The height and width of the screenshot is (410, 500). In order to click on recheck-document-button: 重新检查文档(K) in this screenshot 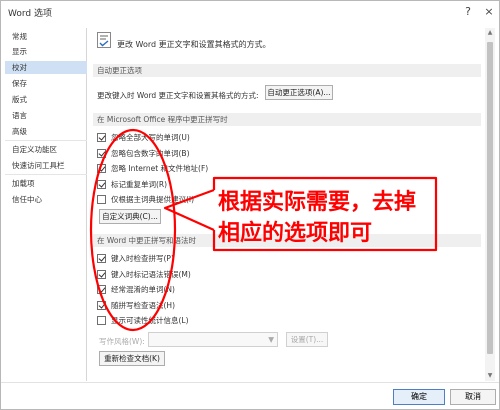, I will do `click(132, 358)`.